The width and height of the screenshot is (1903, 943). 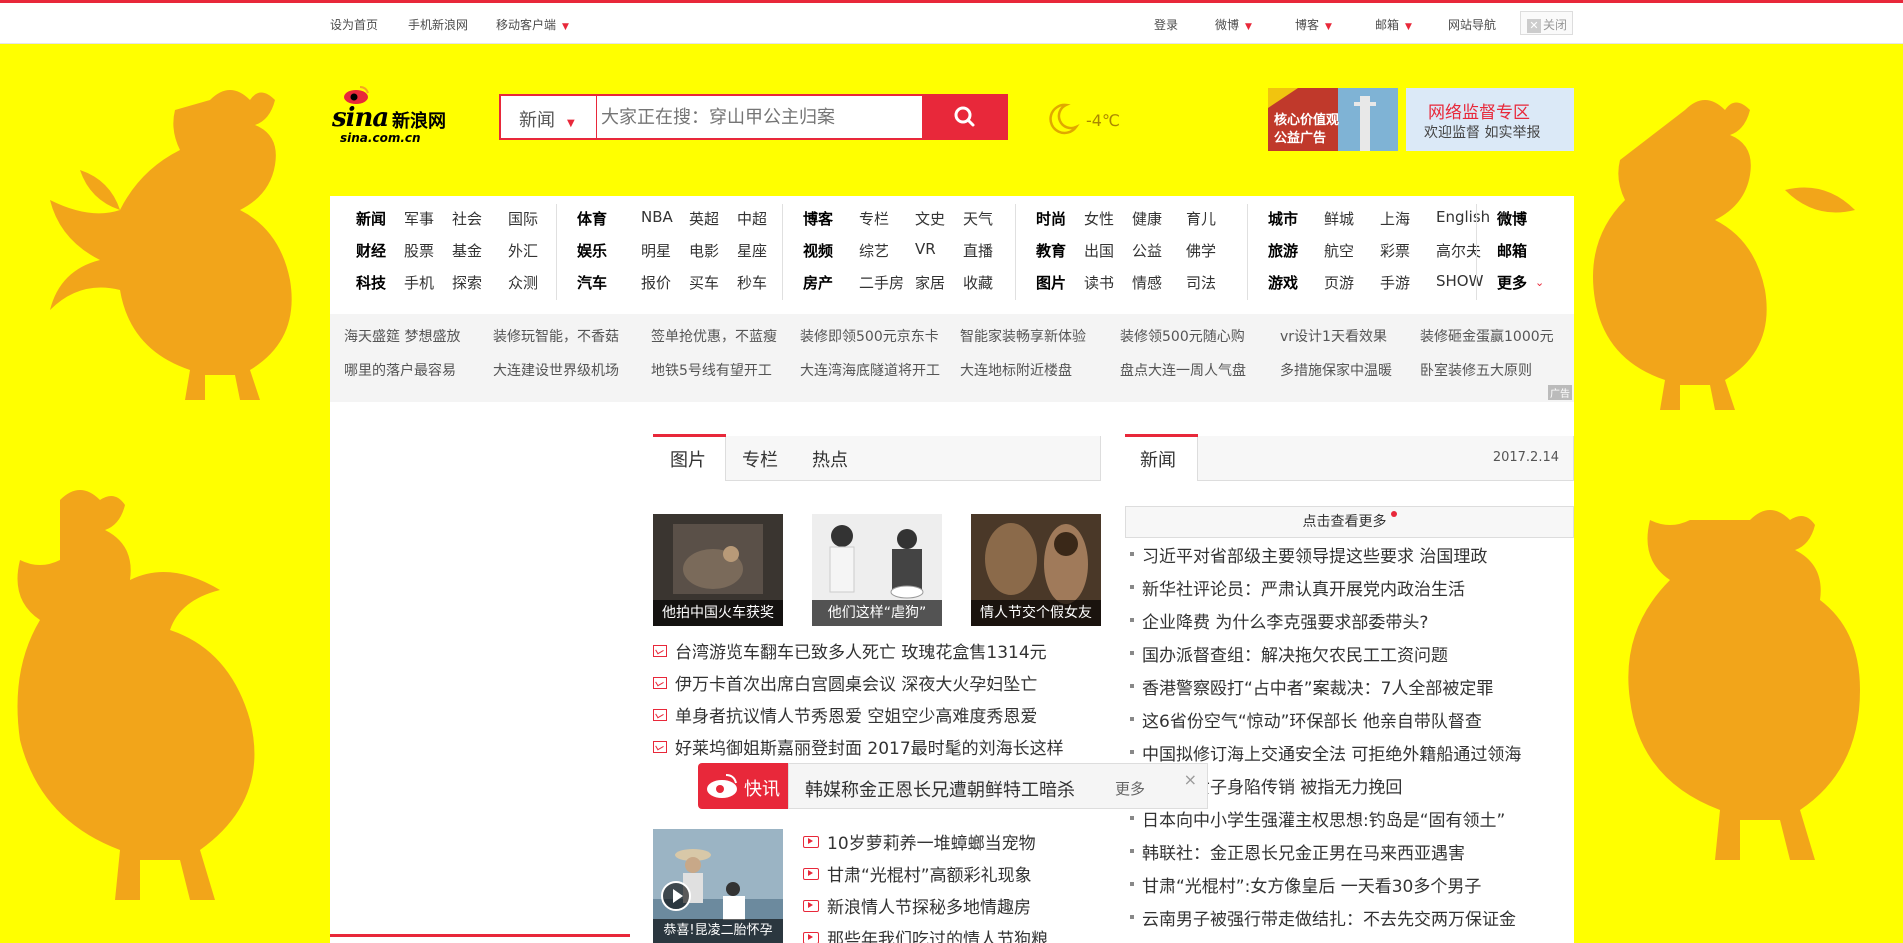 I want to click on nav-link: 手游, so click(x=1395, y=282).